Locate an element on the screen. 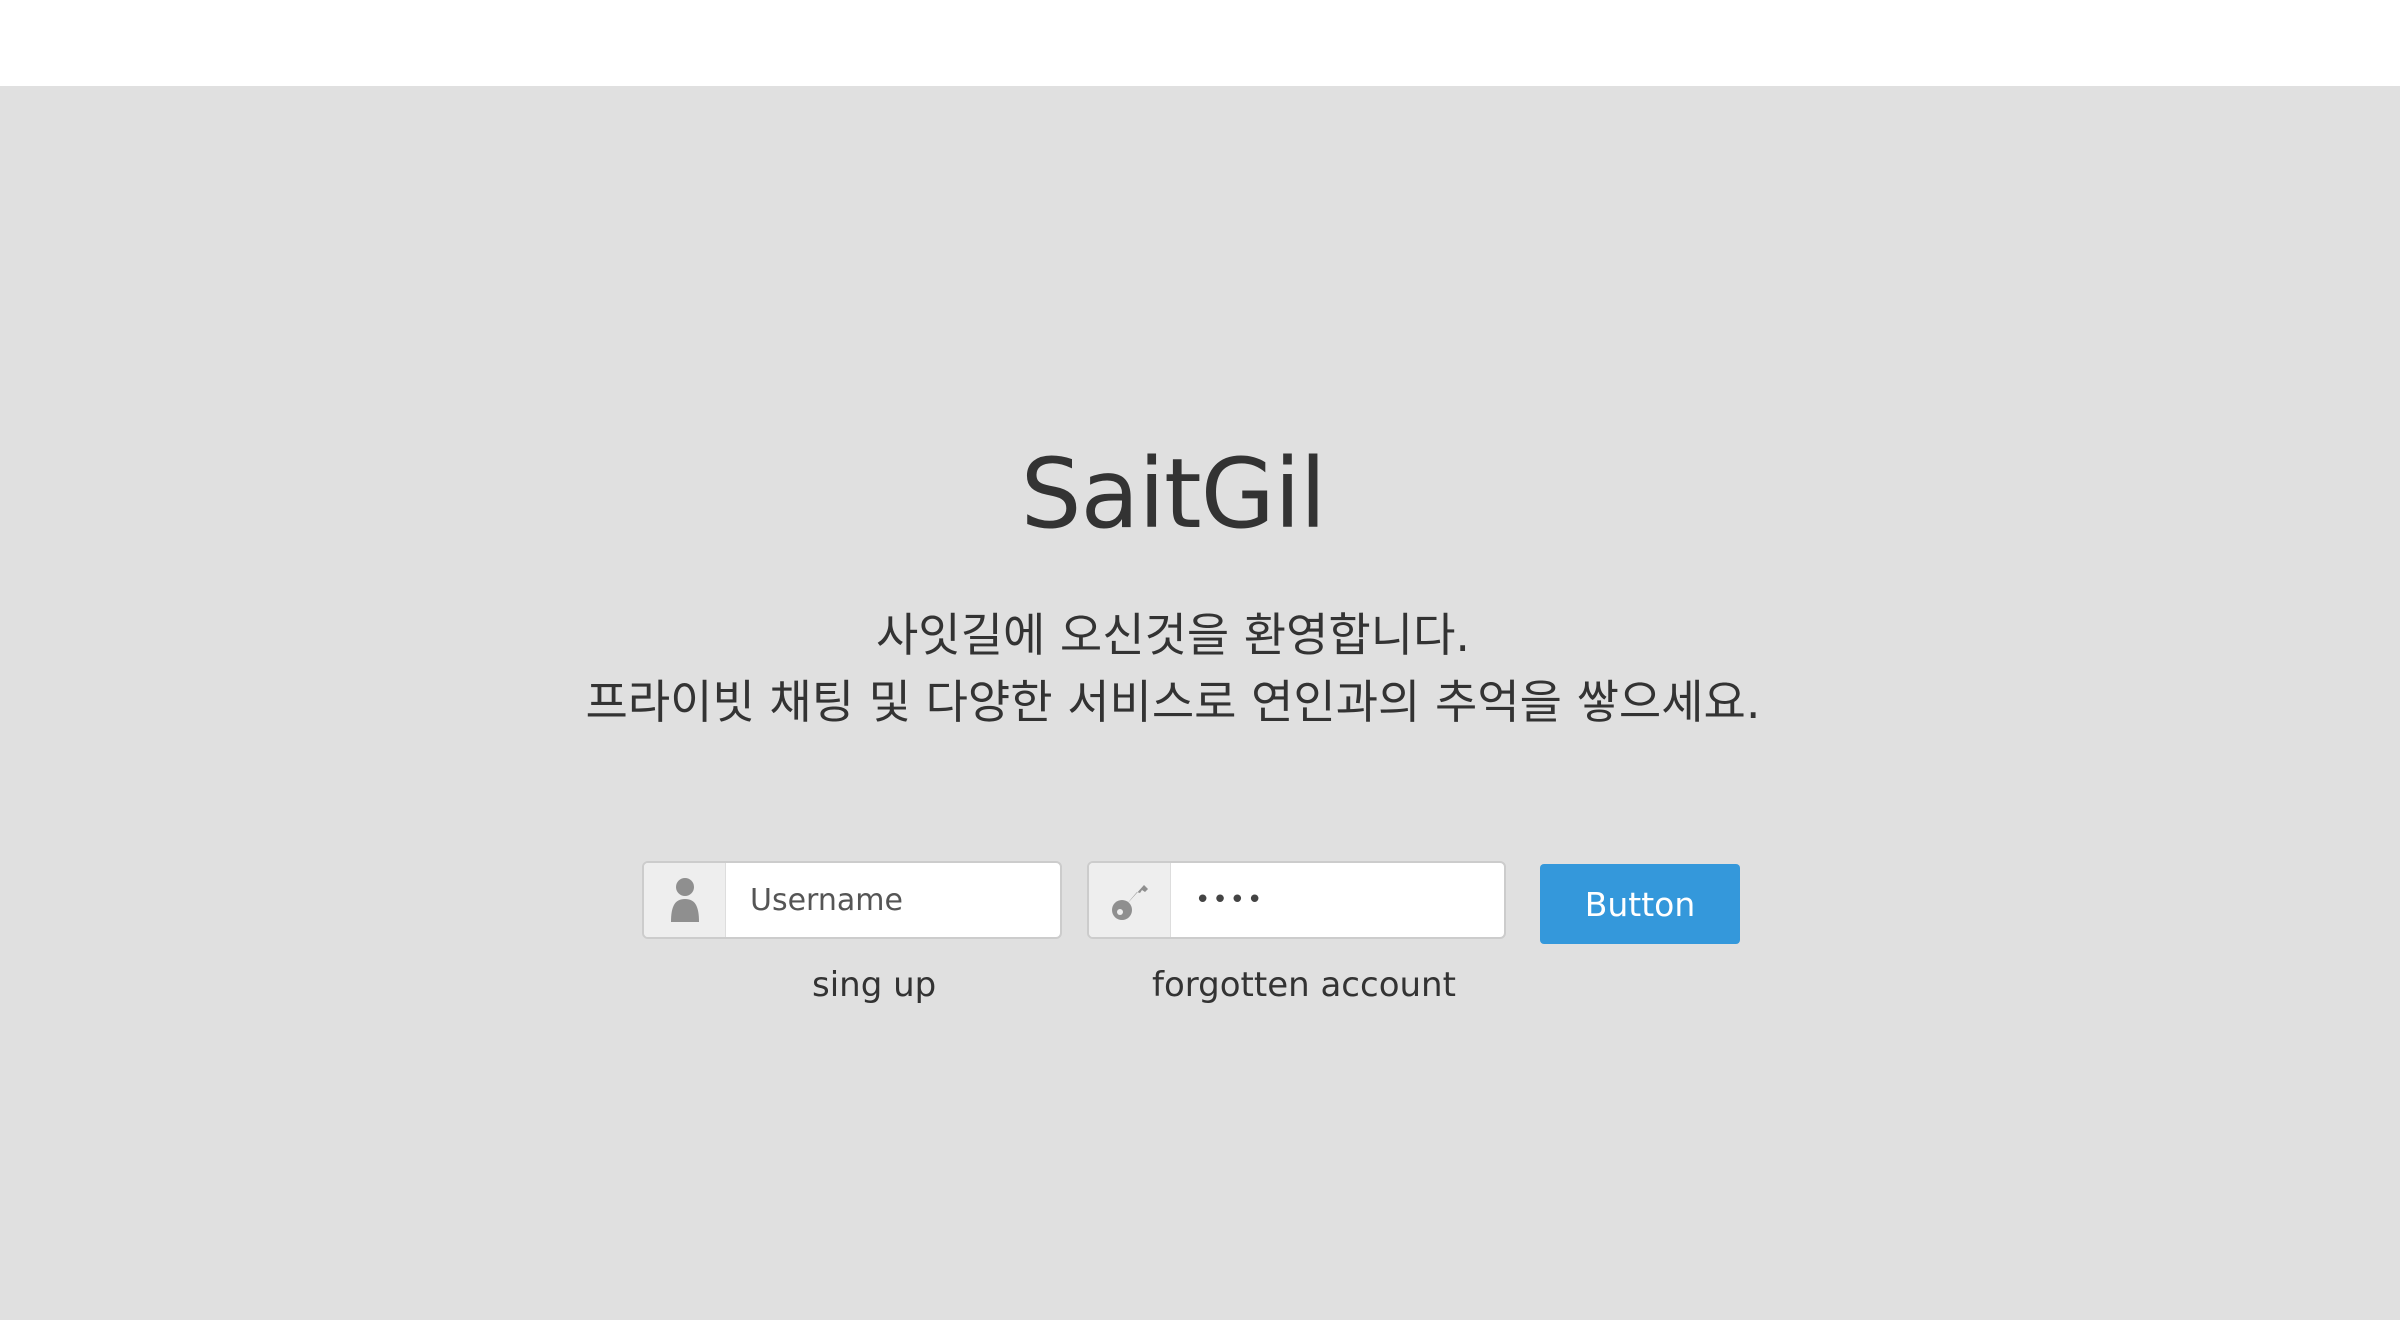 The width and height of the screenshot is (2400, 1320). sign-up-link: sing up is located at coordinates (874, 985).